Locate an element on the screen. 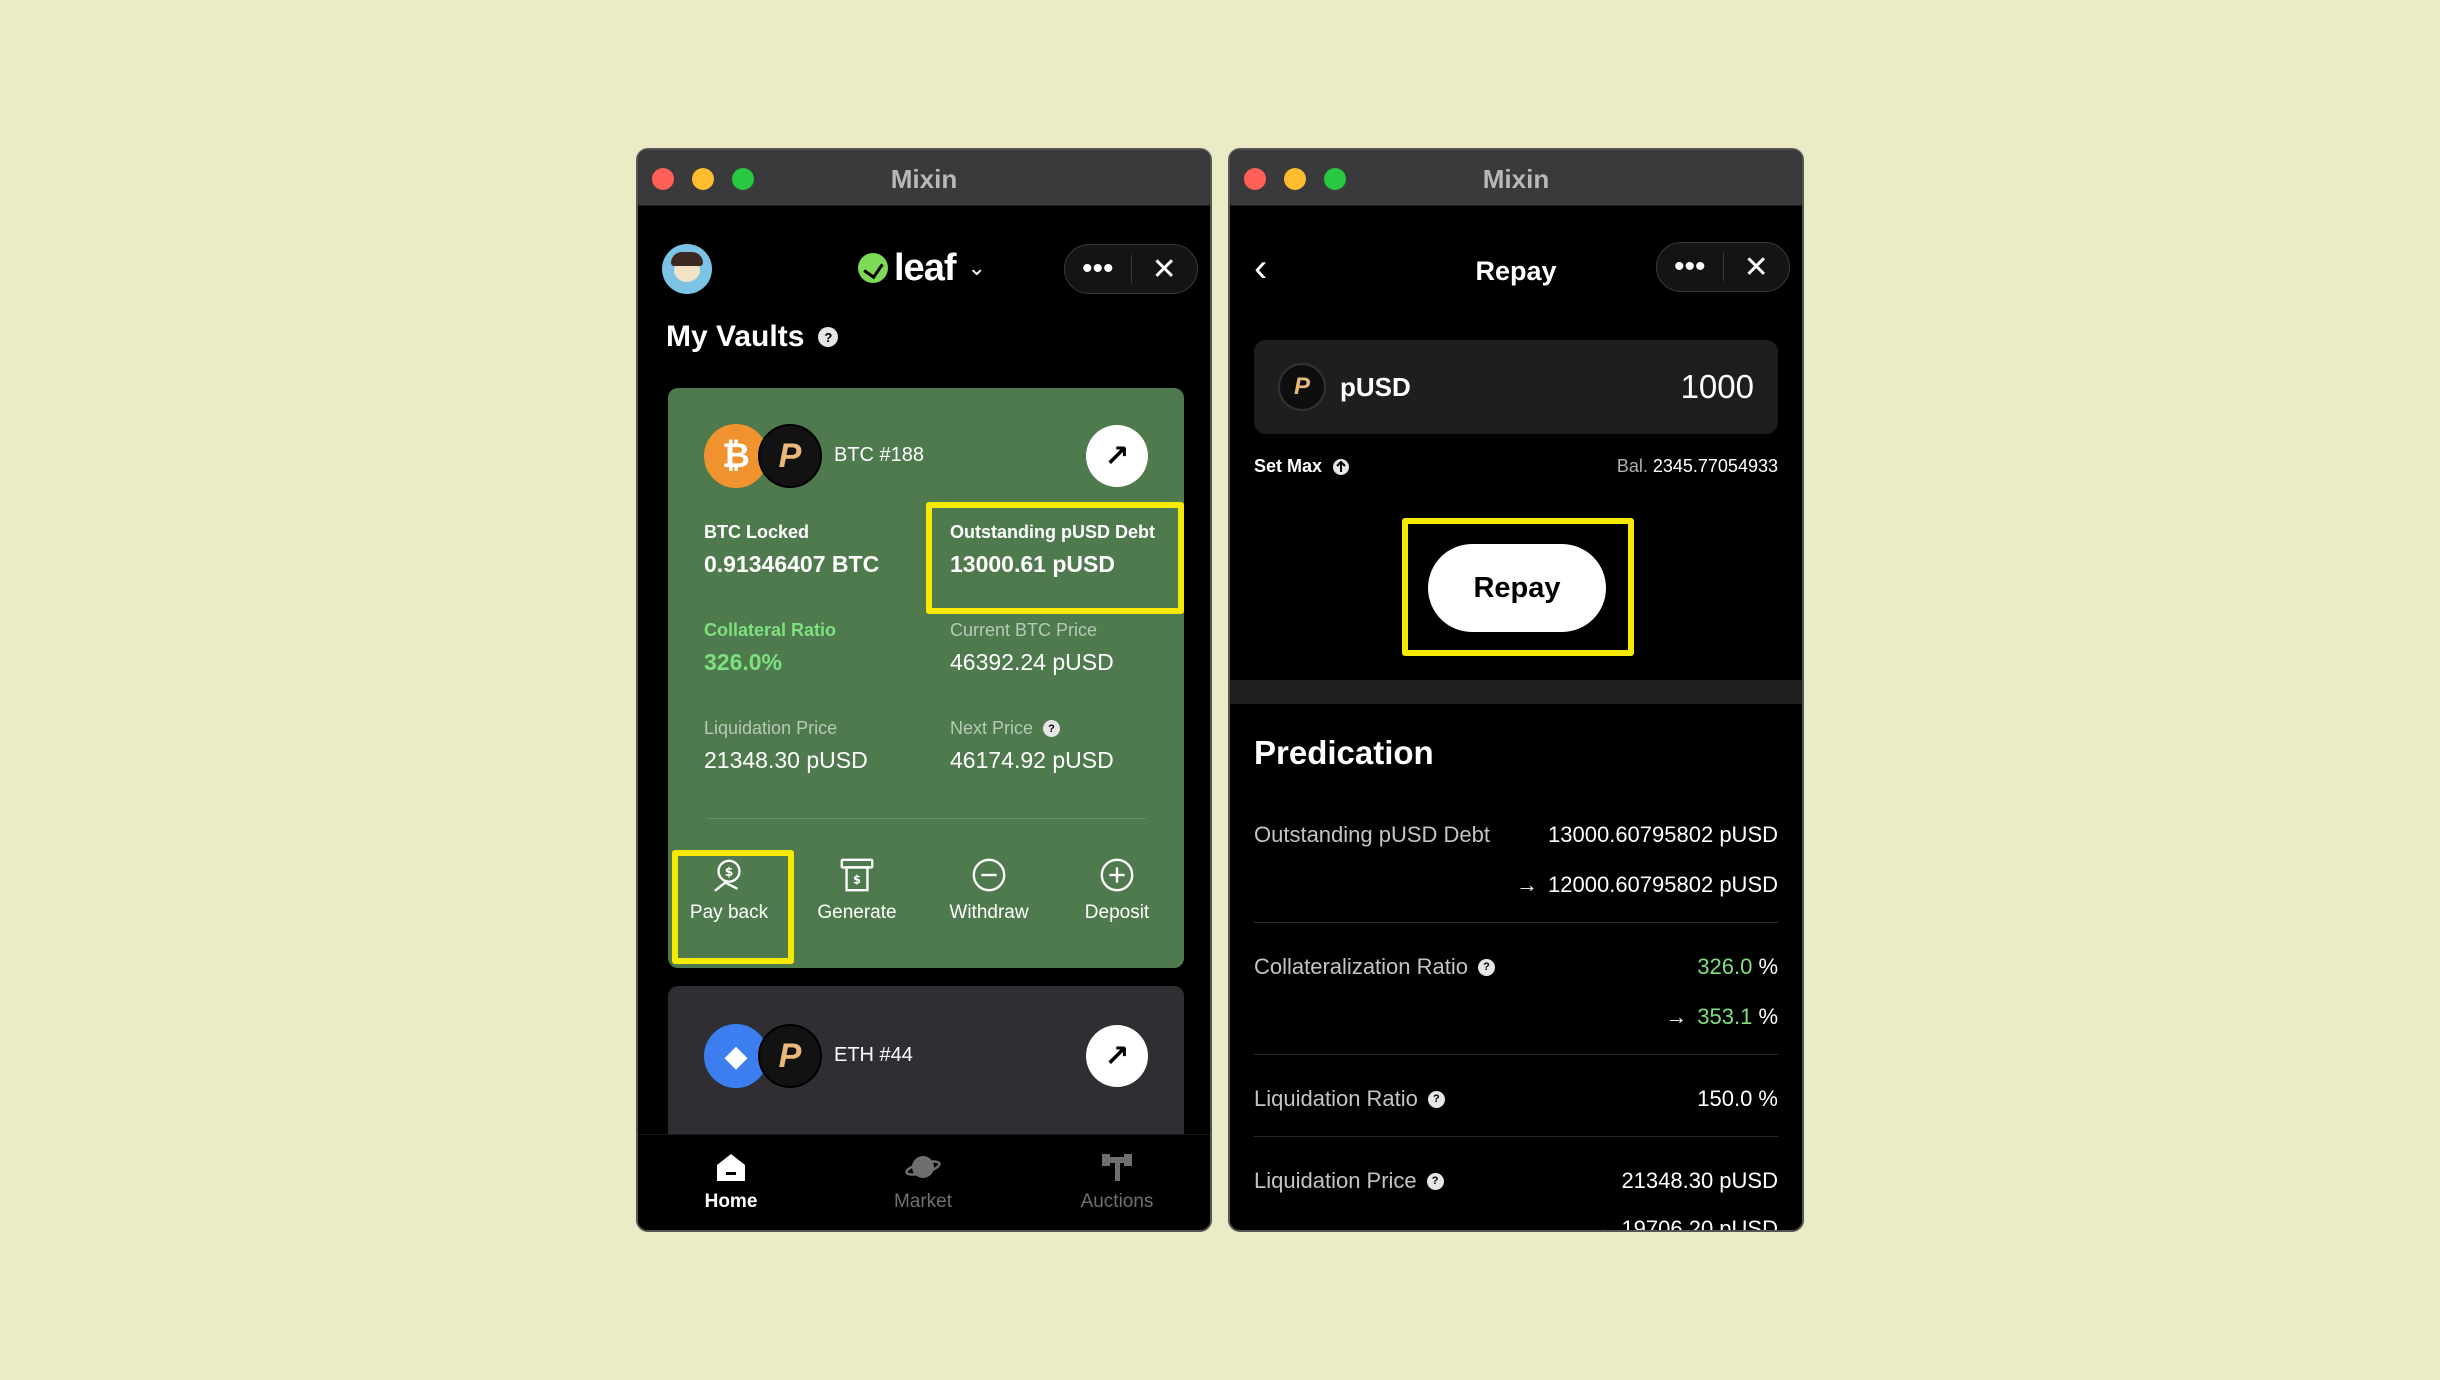 This screenshot has width=2440, height=1380. page-title-text: My Vaults is located at coordinates (735, 336).